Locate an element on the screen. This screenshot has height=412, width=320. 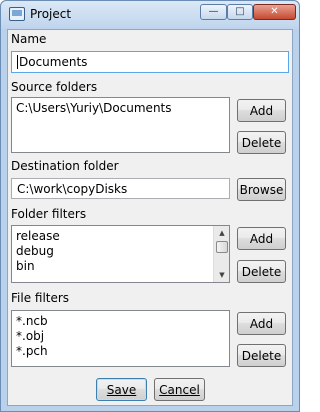
source-folders-list: C:\Users\Yuriy\Documents is located at coordinates (120, 125).